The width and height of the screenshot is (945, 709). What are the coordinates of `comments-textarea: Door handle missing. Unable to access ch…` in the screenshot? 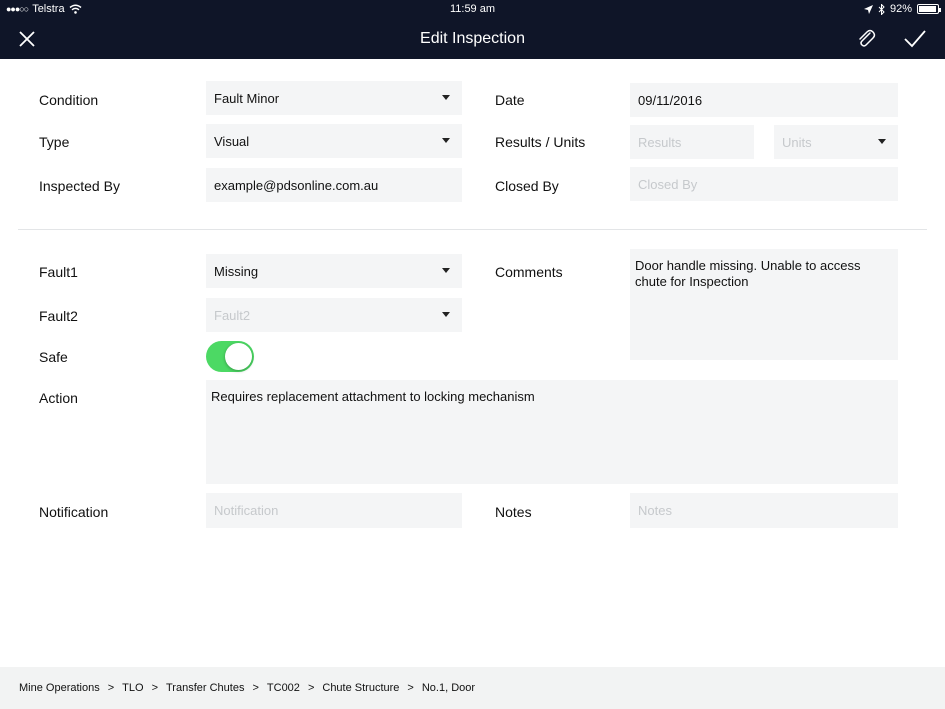 It's located at (764, 304).